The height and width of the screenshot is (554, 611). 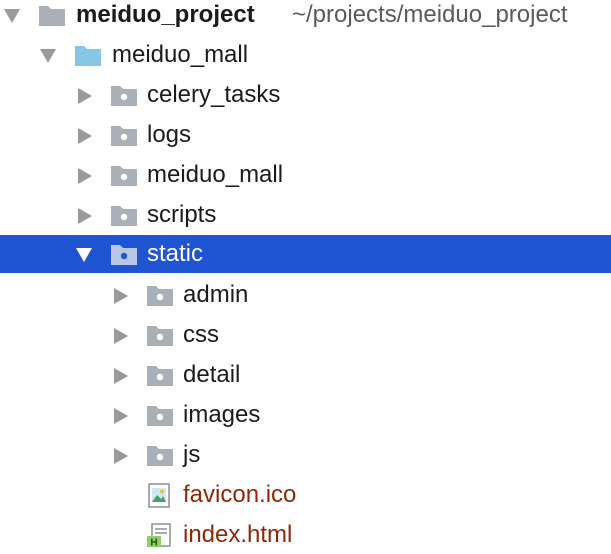 What do you see at coordinates (305, 295) in the screenshot?
I see `tree-row-admin: admin` at bounding box center [305, 295].